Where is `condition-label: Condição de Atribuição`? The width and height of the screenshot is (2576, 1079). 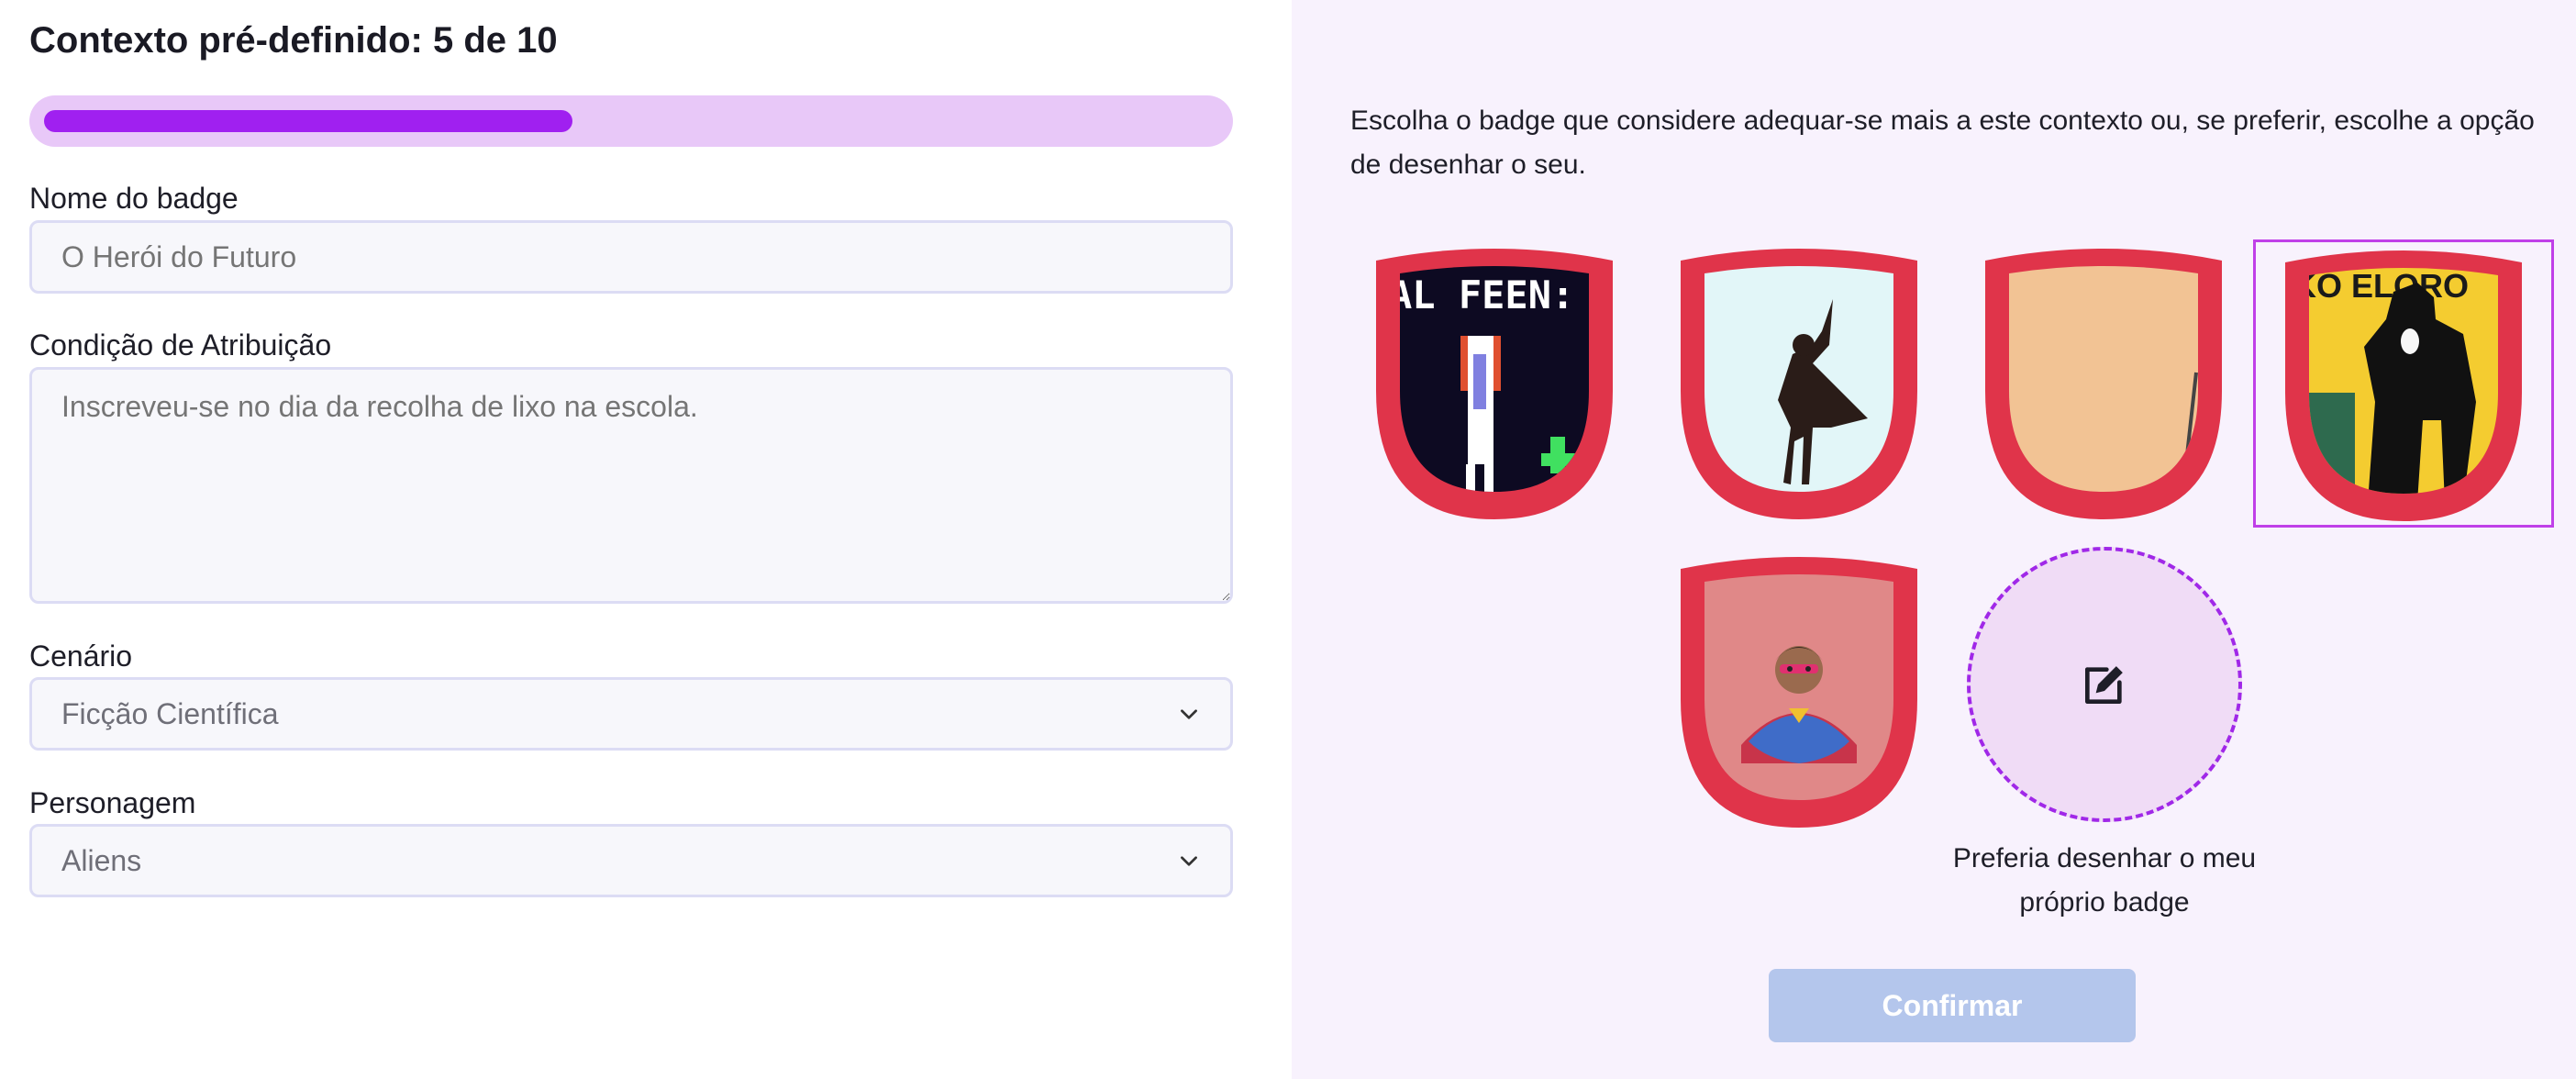
condition-label: Condição de Atribuição is located at coordinates (180, 345).